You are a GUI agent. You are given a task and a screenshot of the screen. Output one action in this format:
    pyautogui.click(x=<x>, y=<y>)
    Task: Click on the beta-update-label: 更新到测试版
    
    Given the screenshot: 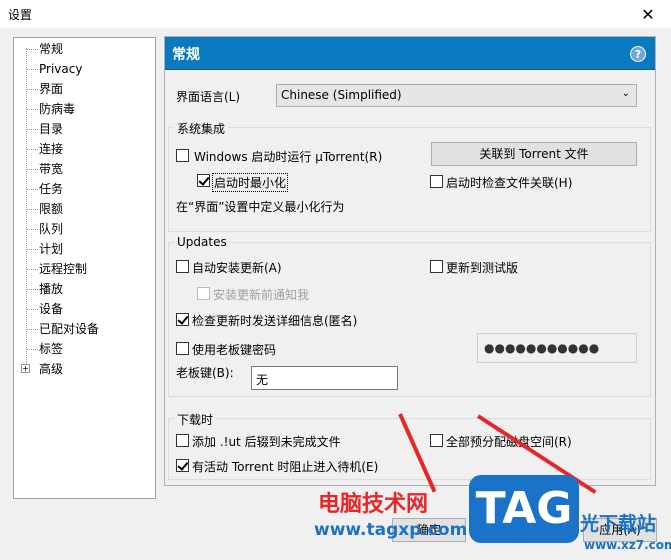 What is the action you would take?
    pyautogui.click(x=482, y=268)
    